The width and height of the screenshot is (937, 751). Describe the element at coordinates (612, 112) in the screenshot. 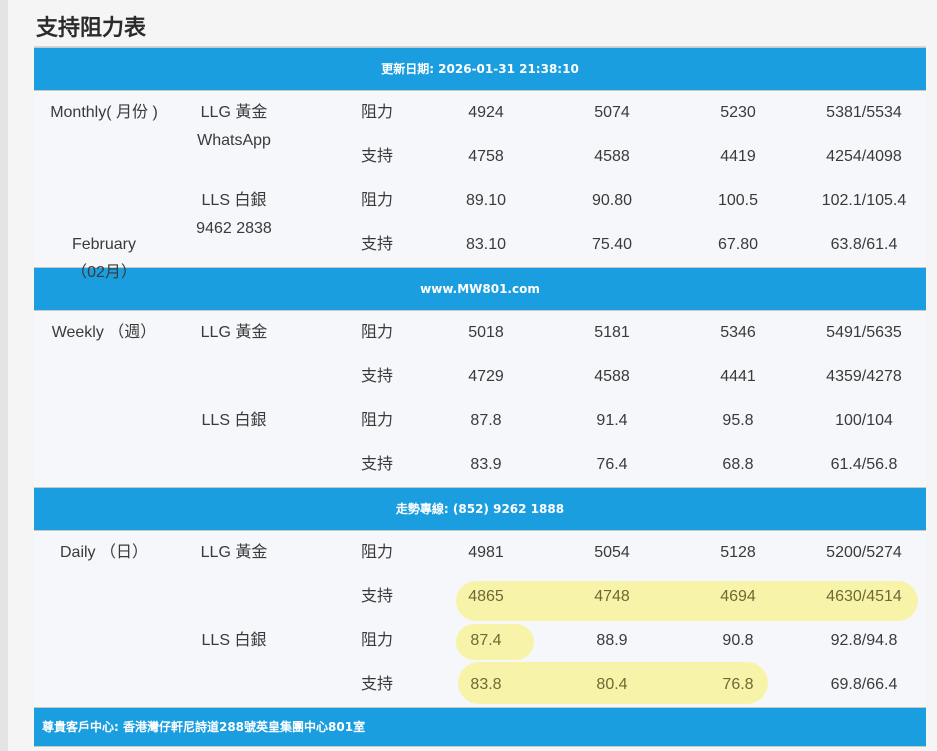

I see `level-2: 5074` at that location.